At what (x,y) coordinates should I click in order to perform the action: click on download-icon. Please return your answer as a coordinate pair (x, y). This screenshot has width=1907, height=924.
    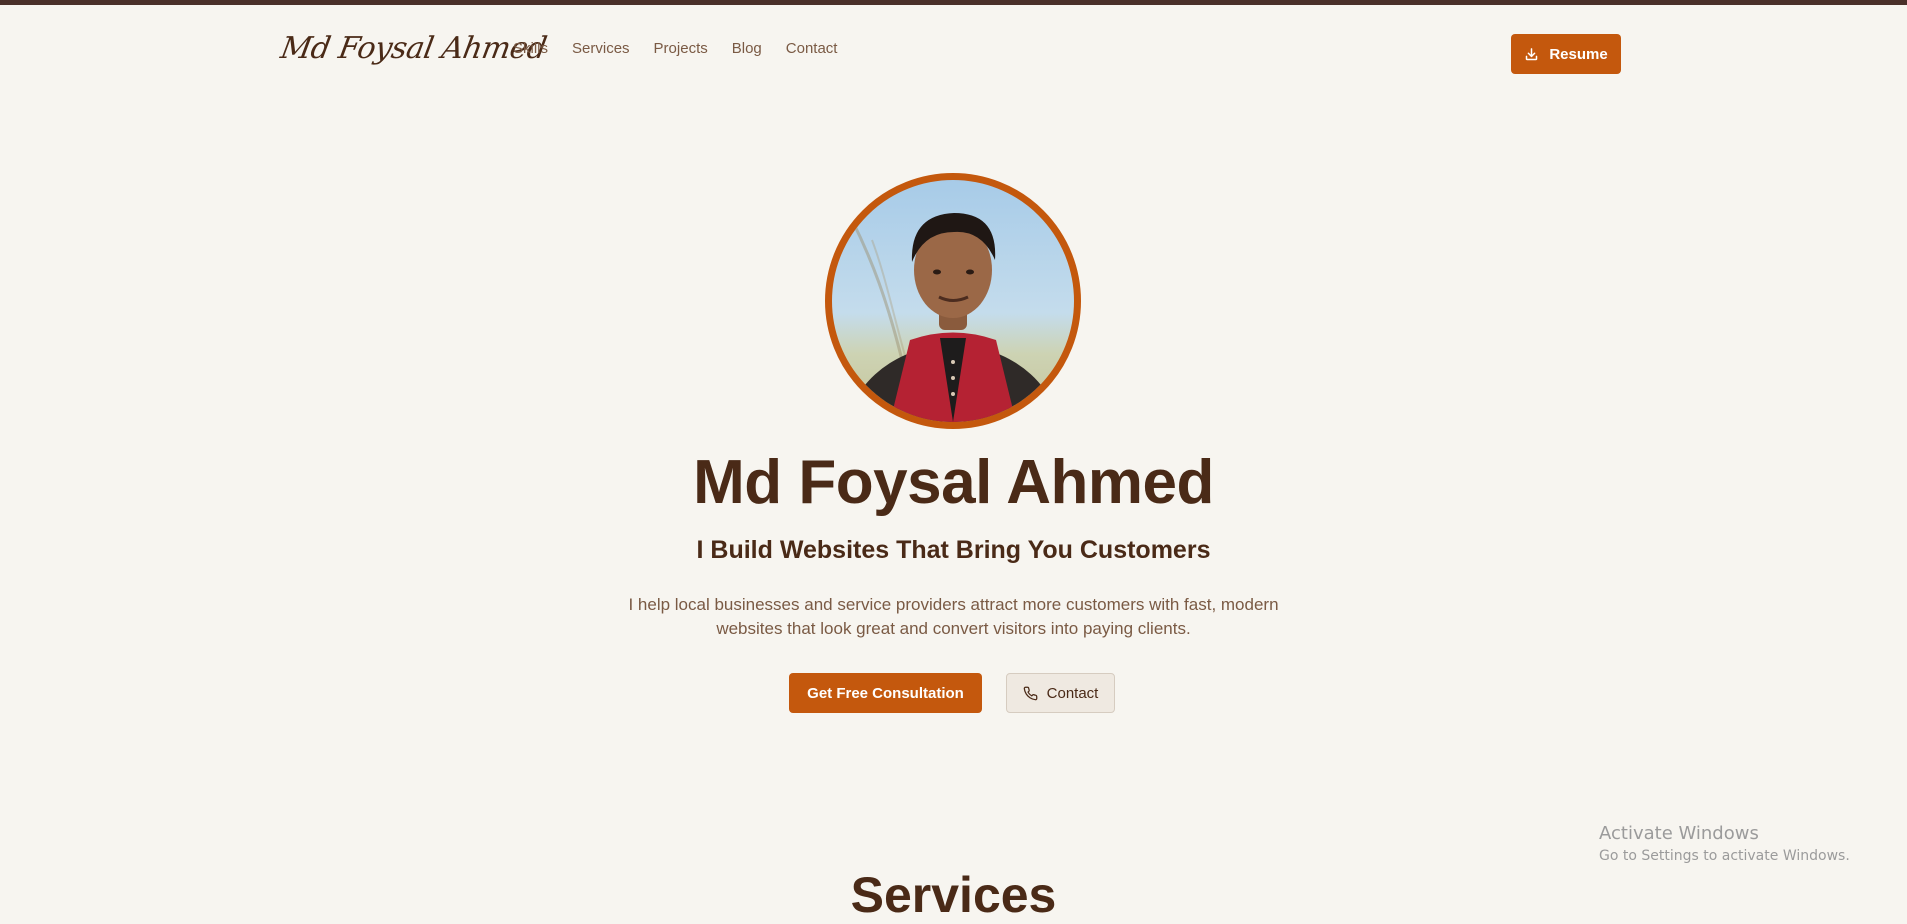
    Looking at the image, I should click on (1532, 53).